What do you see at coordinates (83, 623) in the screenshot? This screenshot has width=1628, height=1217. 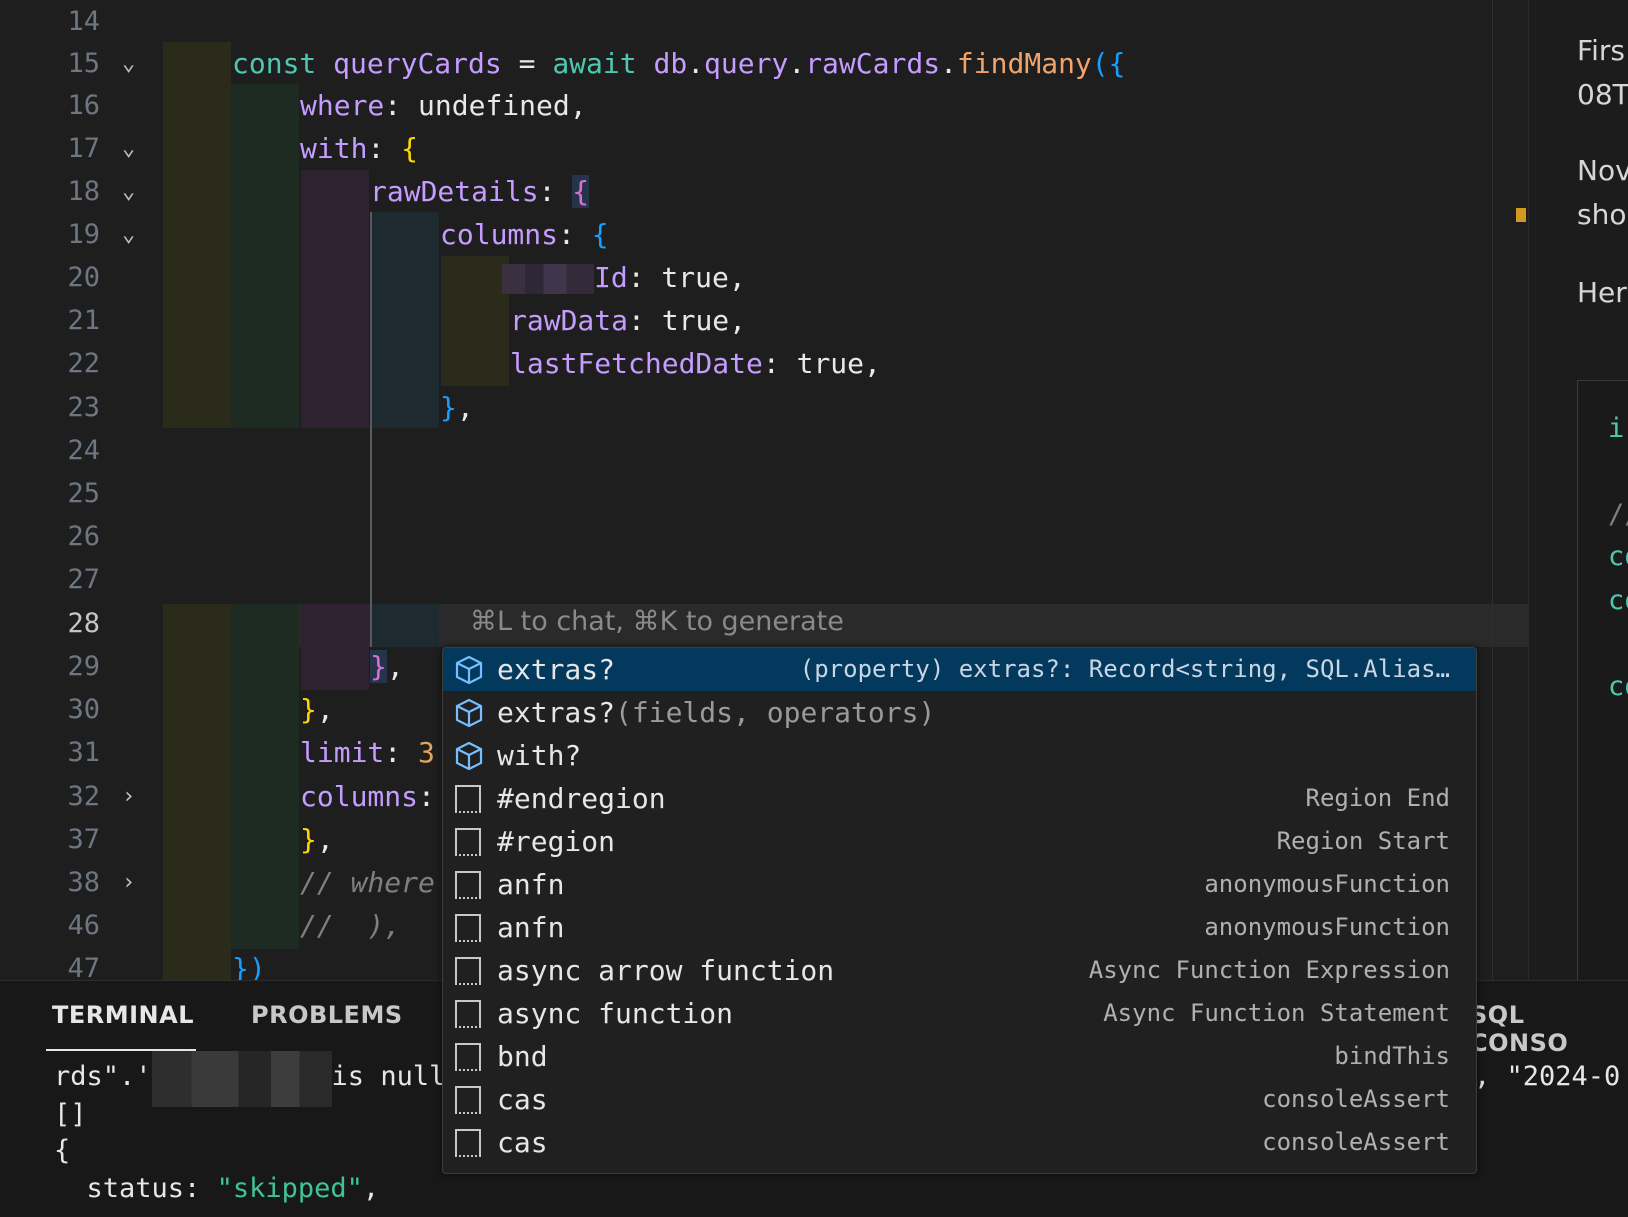 I see `line-number-active: 28` at bounding box center [83, 623].